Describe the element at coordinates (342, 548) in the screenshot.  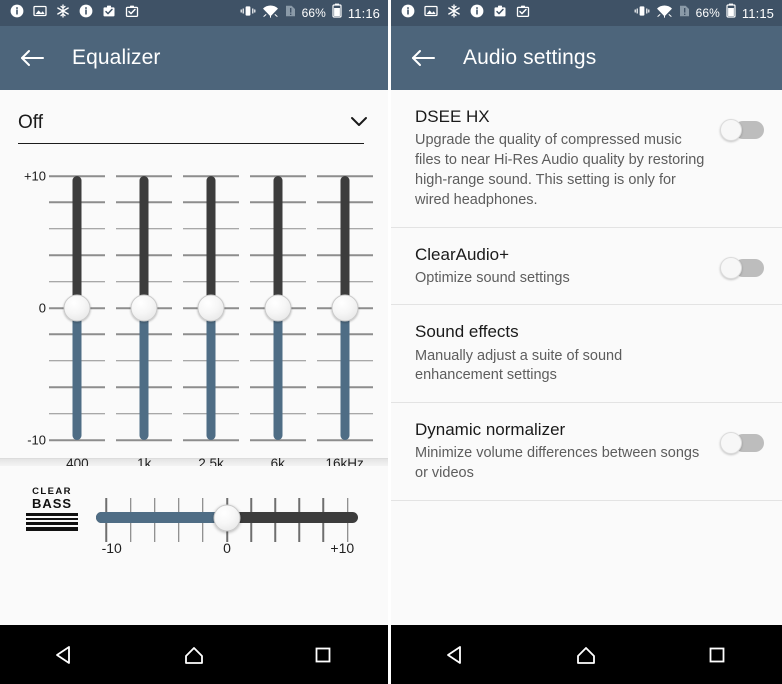
I see `clear-bass-label-max: +10` at that location.